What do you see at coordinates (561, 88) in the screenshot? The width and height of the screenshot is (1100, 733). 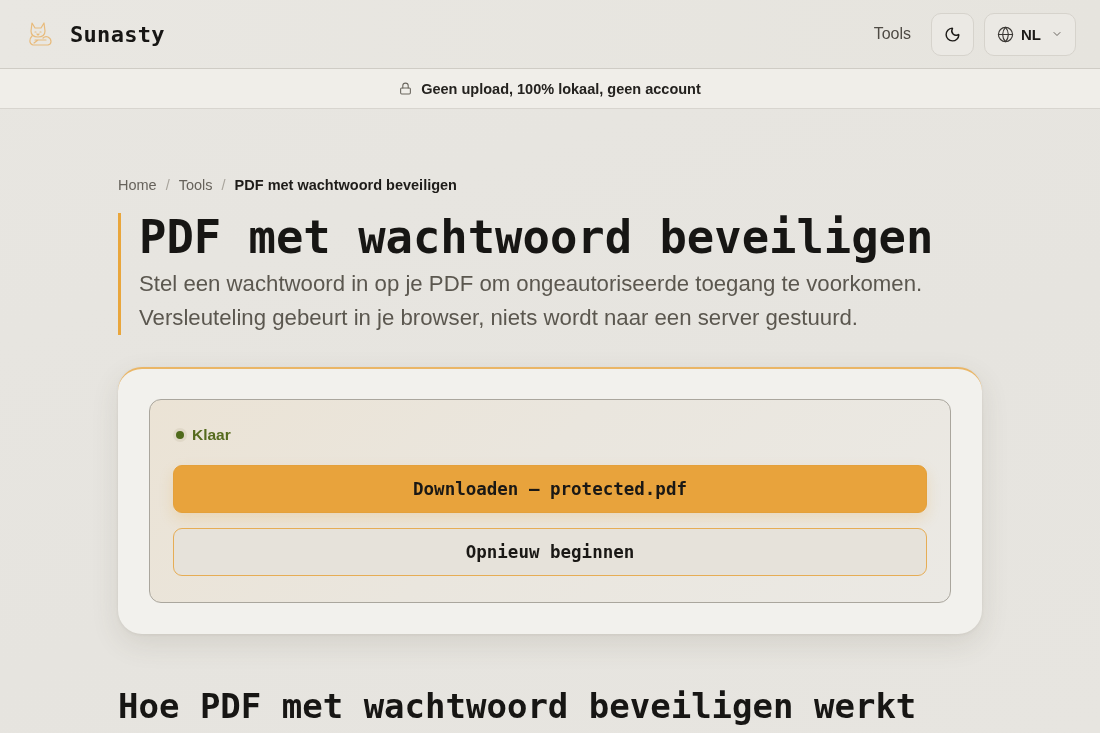 I see `banner-text: Geen upload, 100% lokaal, geen account` at bounding box center [561, 88].